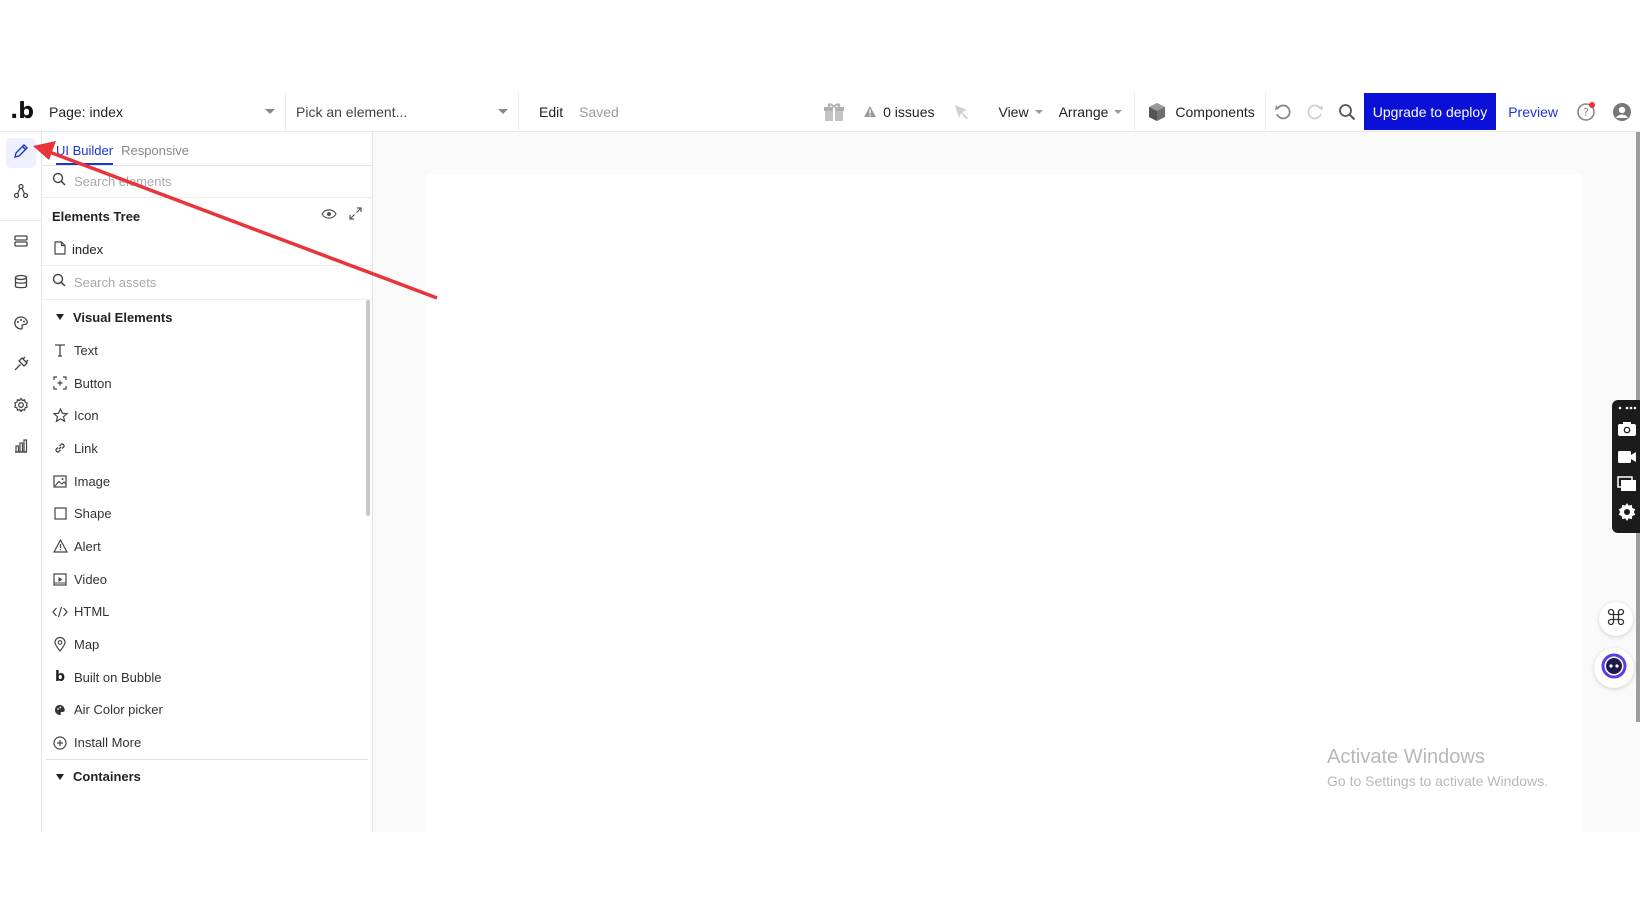 This screenshot has width=1640, height=924. What do you see at coordinates (21, 325) in the screenshot?
I see `rail-styles` at bounding box center [21, 325].